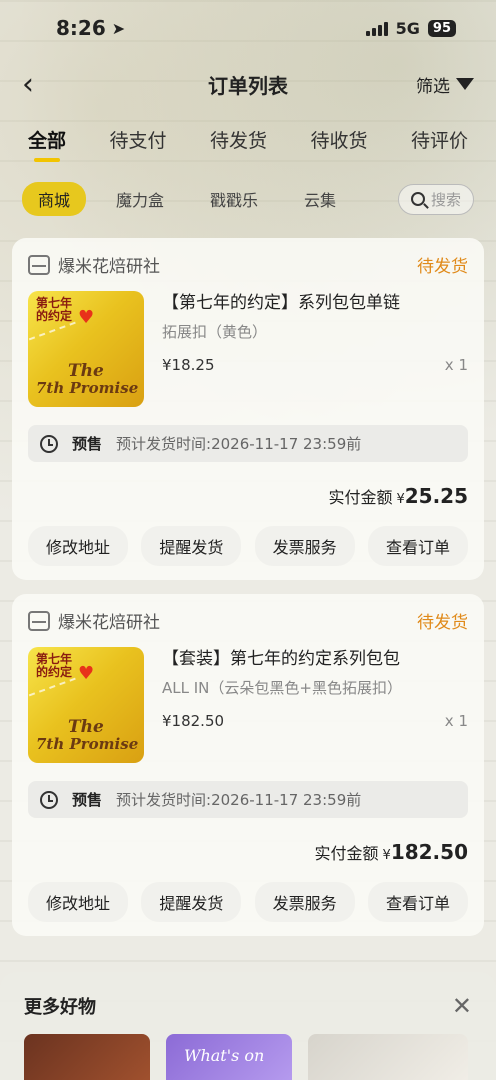 The image size is (496, 1080). I want to click on total-amount: 25.25, so click(436, 496).